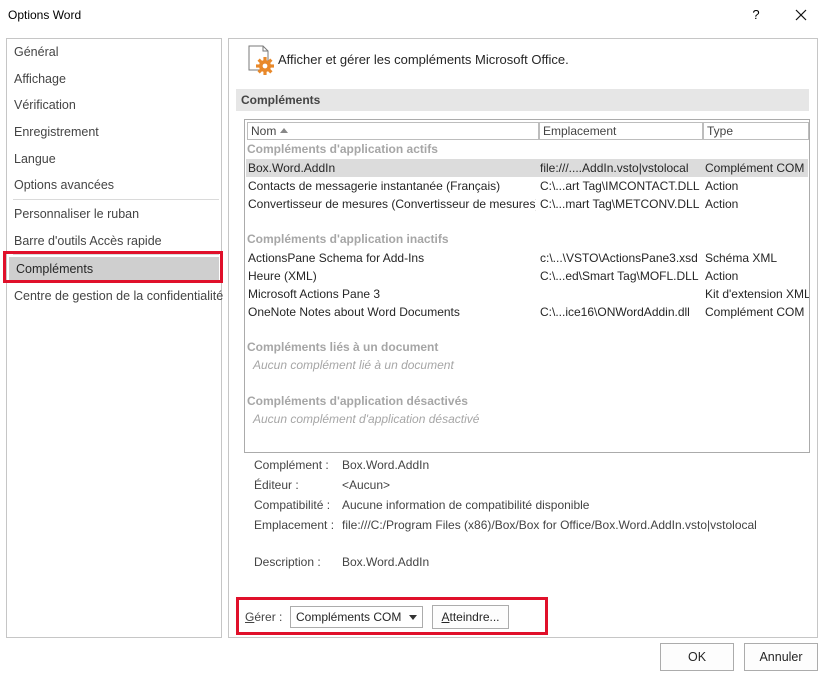 The height and width of the screenshot is (677, 824). What do you see at coordinates (114, 159) in the screenshot?
I see `nav-item-language: Langue` at bounding box center [114, 159].